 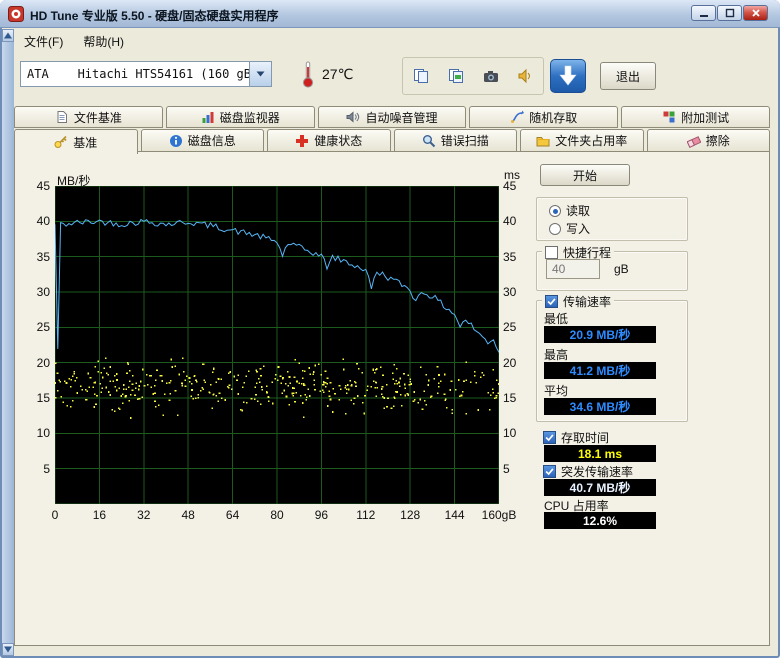 What do you see at coordinates (543, 141) in the screenshot?
I see `folder-usage-icon` at bounding box center [543, 141].